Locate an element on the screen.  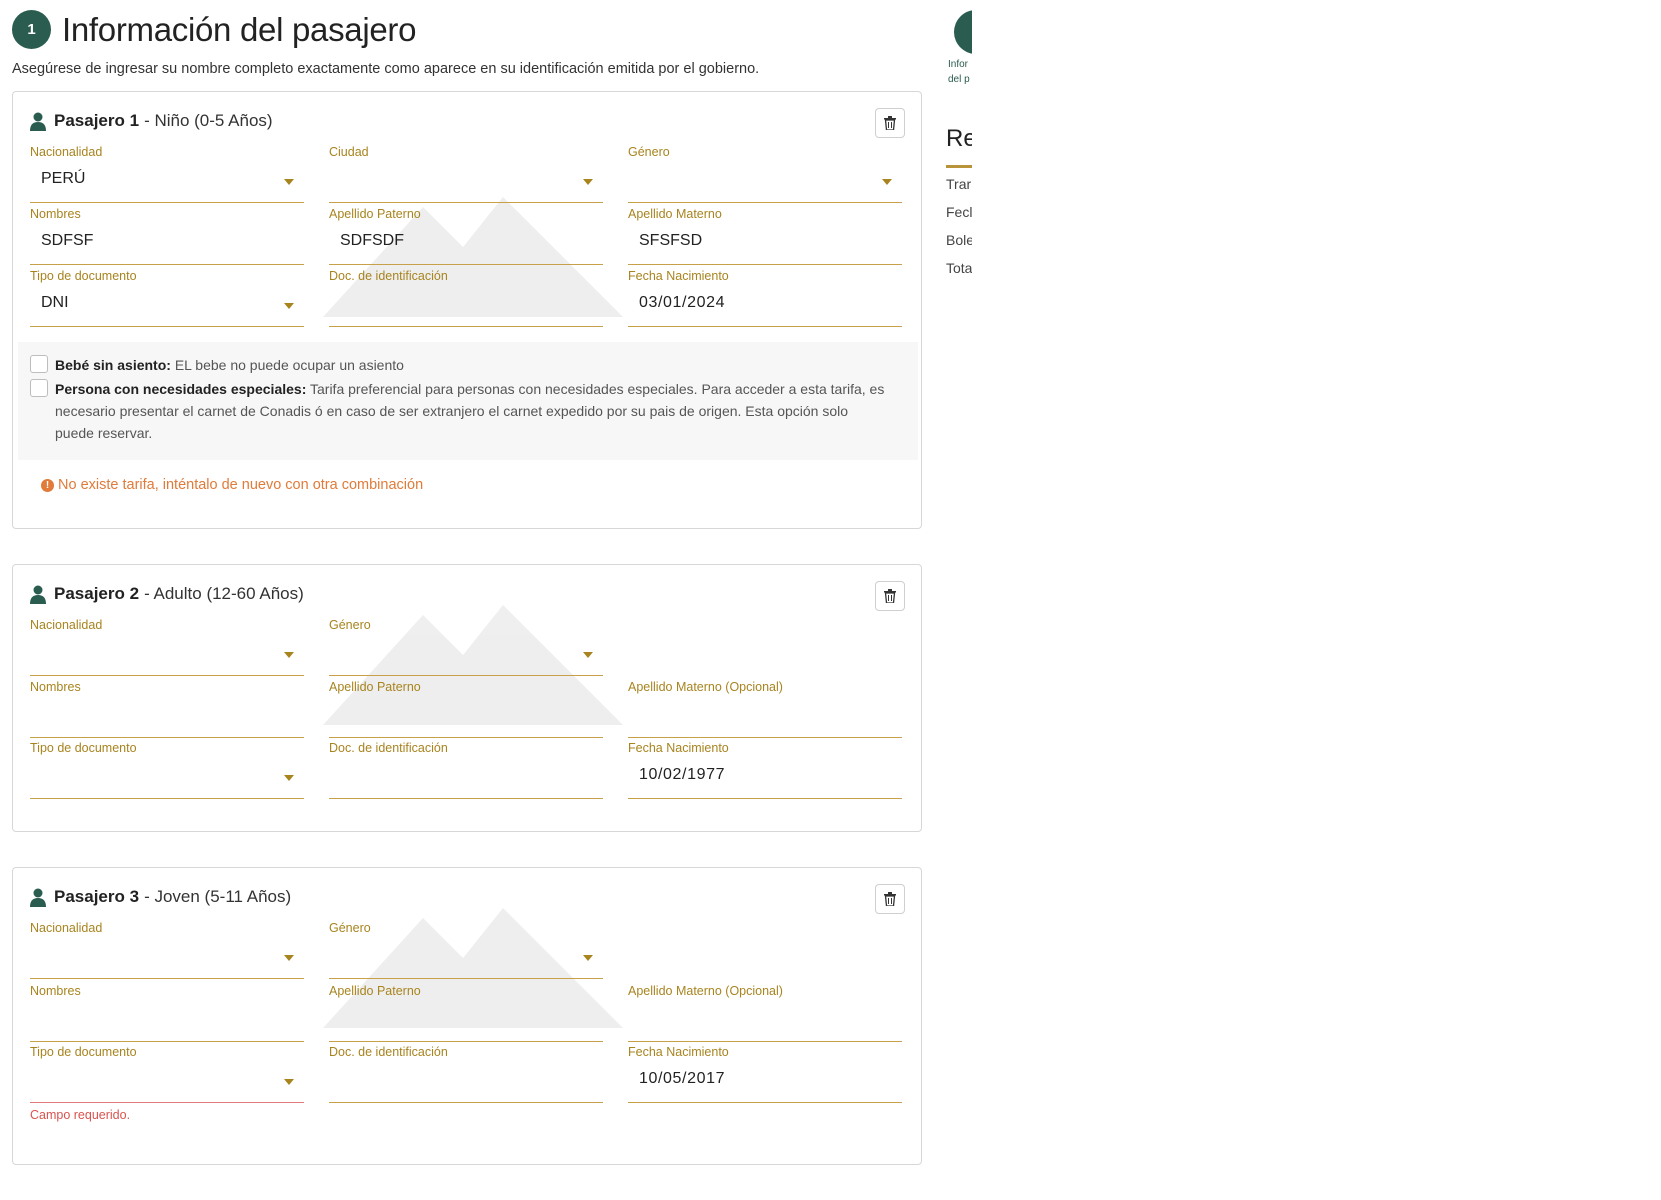
step-number-badge: 1 is located at coordinates (31, 29).